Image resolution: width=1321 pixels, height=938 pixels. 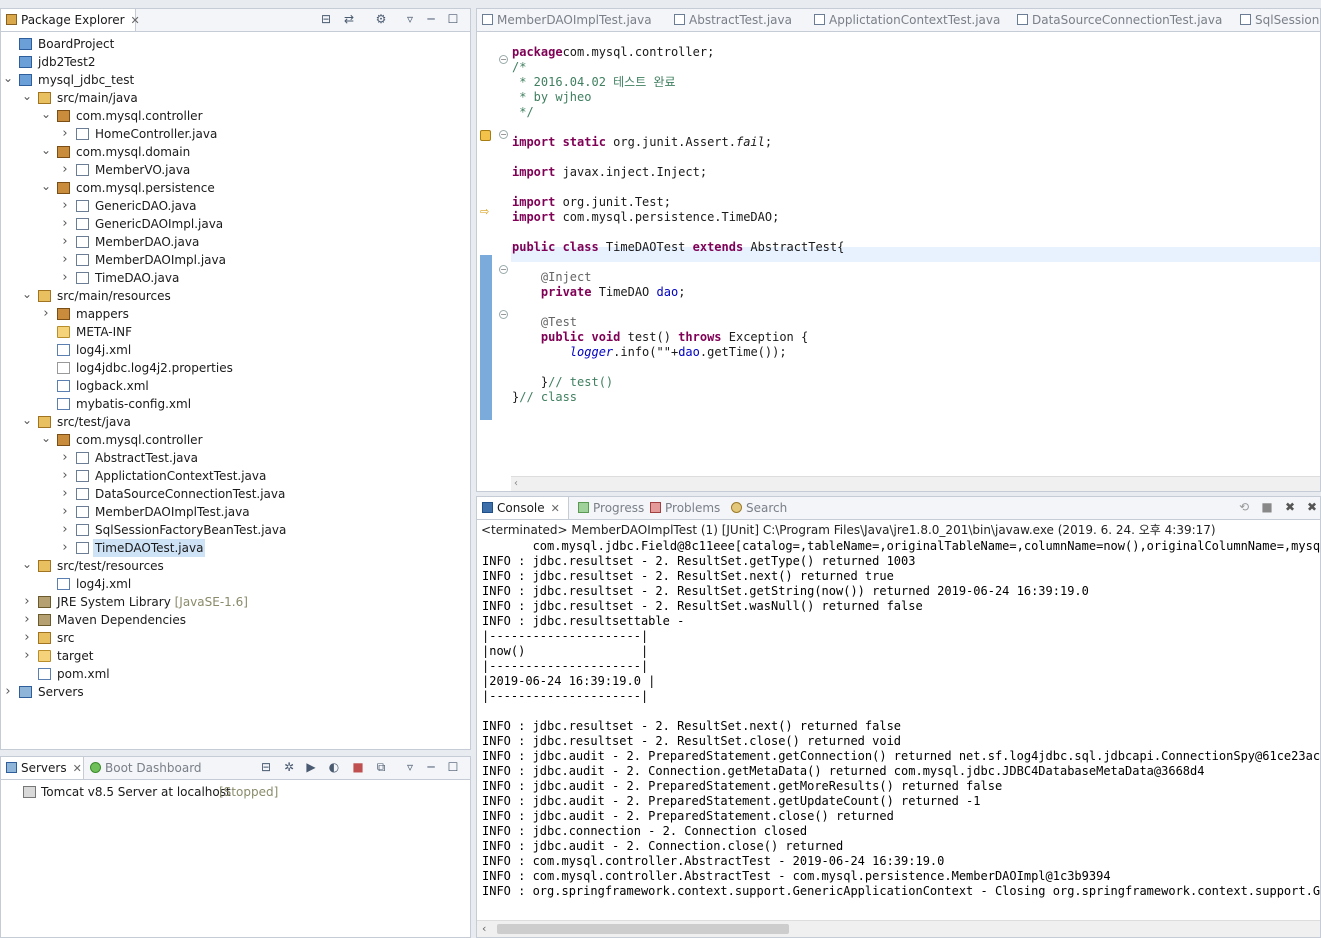 What do you see at coordinates (381, 19) in the screenshot?
I see `filter-icon: ⚙` at bounding box center [381, 19].